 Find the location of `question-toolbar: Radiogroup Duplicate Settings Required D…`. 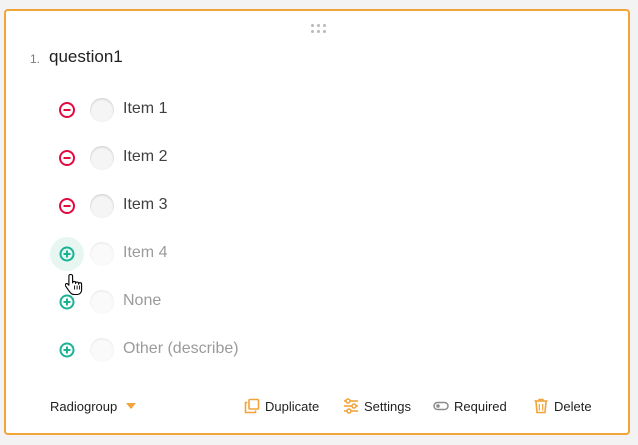

question-toolbar: Radiogroup Duplicate Settings Required D… is located at coordinates (317, 406).